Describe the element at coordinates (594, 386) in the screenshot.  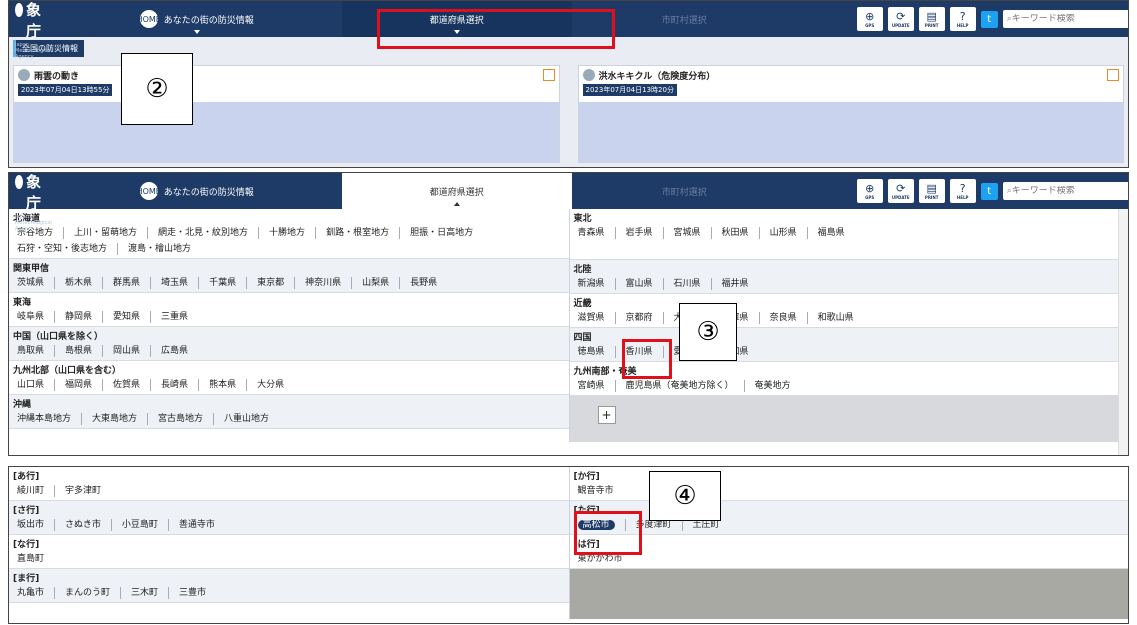
I see `prefecture-link: 宮崎県` at that location.